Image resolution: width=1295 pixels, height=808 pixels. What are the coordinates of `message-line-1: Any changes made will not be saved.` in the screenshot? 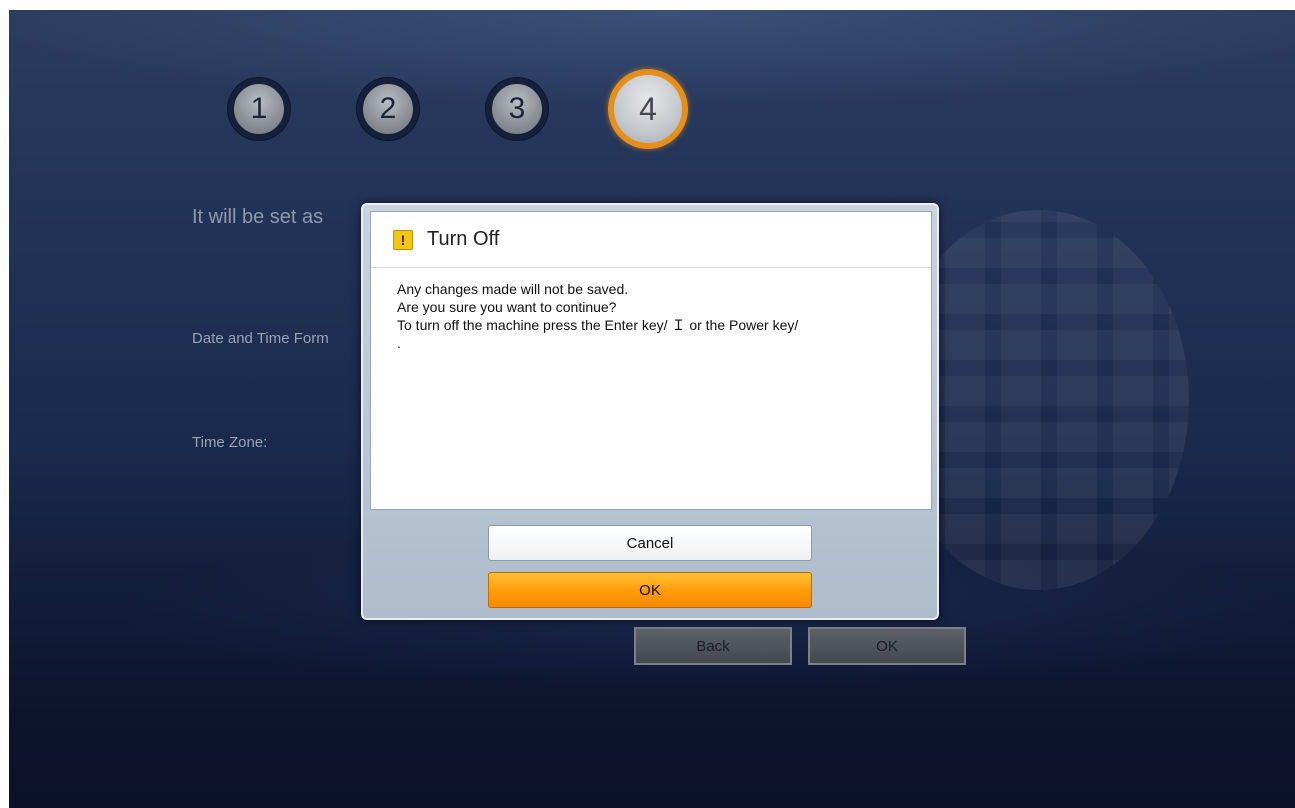 It's located at (513, 289).